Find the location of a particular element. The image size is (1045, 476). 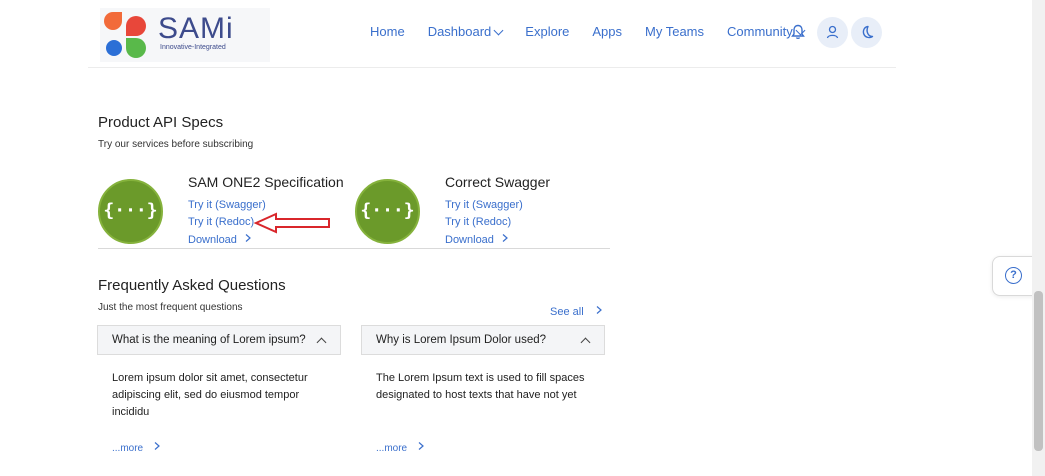

api-name: Correct Swagger is located at coordinates (498, 182).